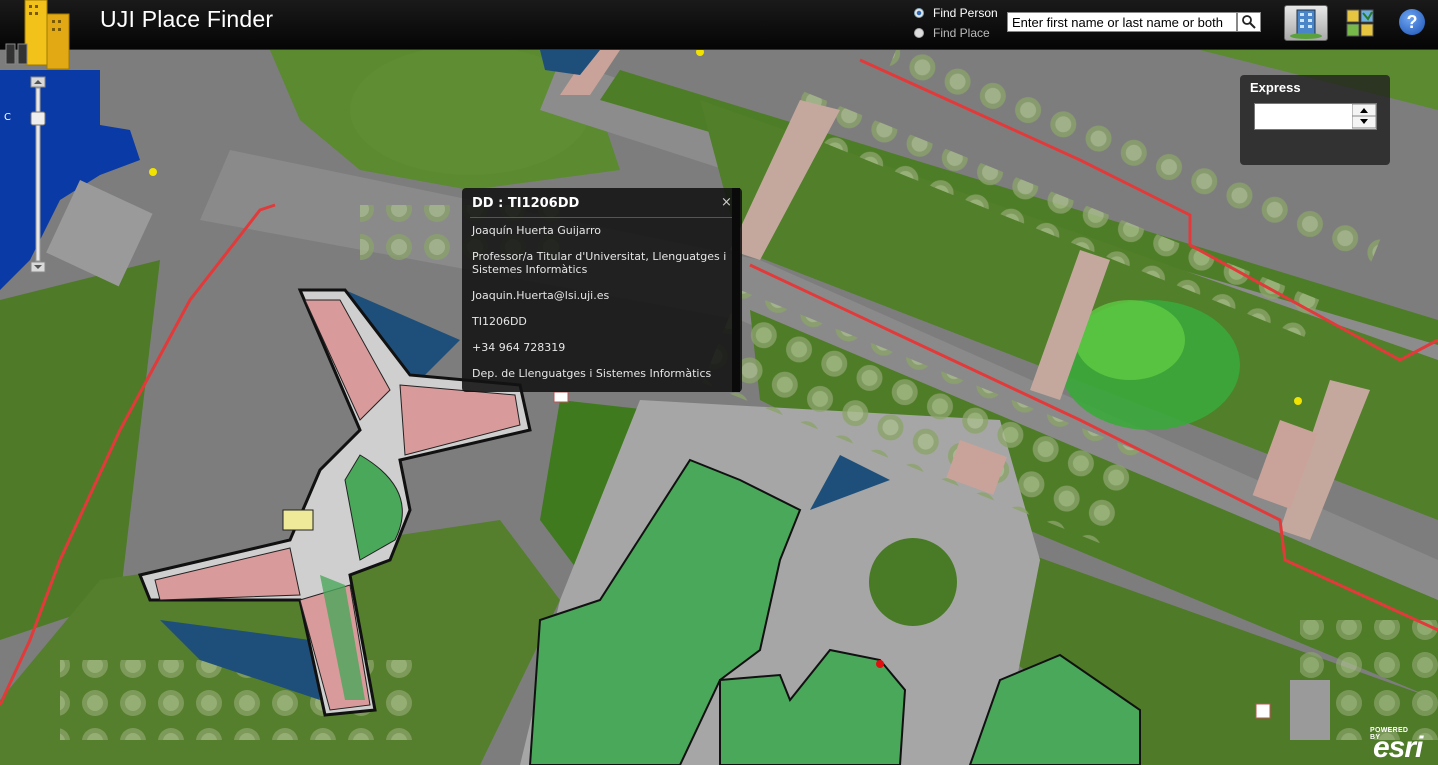  What do you see at coordinates (726, 202) in the screenshot?
I see `close-icon: ×` at bounding box center [726, 202].